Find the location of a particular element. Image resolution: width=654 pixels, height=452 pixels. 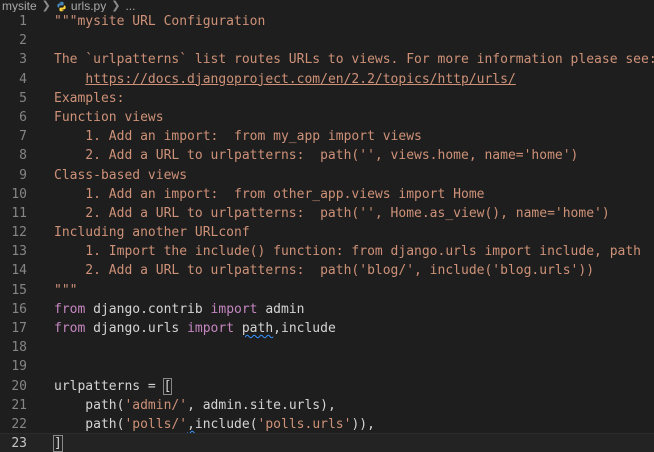

line-number: 10 is located at coordinates (19, 194).